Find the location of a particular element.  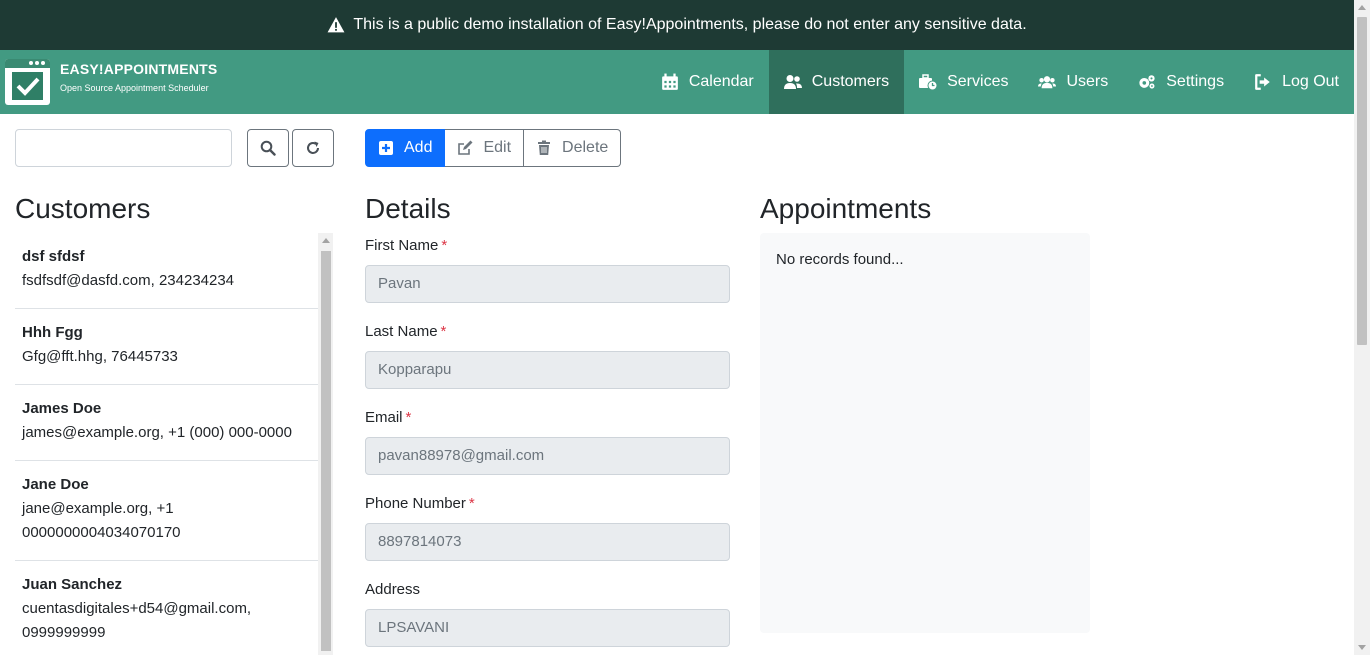

search-button is located at coordinates (268, 148).